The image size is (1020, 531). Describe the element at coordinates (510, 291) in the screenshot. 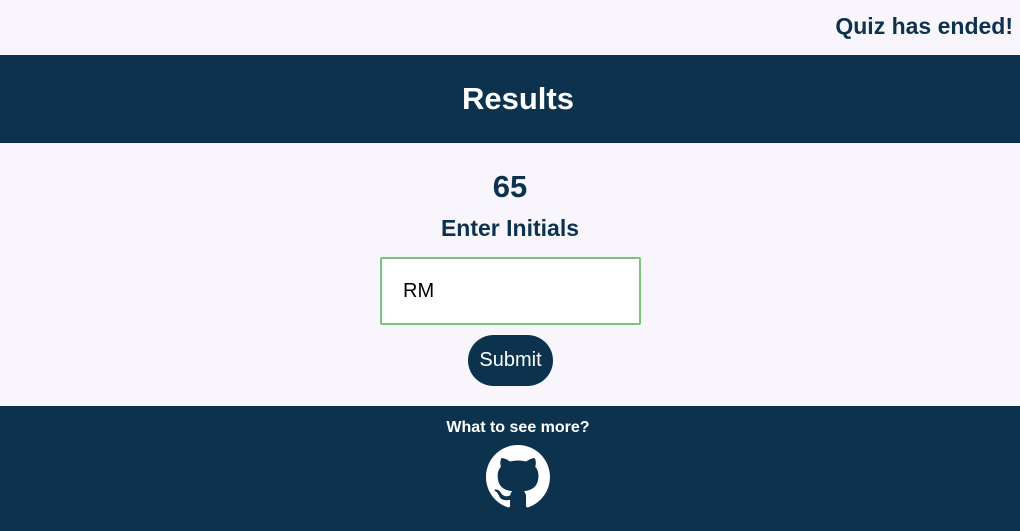

I see `initials-input` at that location.